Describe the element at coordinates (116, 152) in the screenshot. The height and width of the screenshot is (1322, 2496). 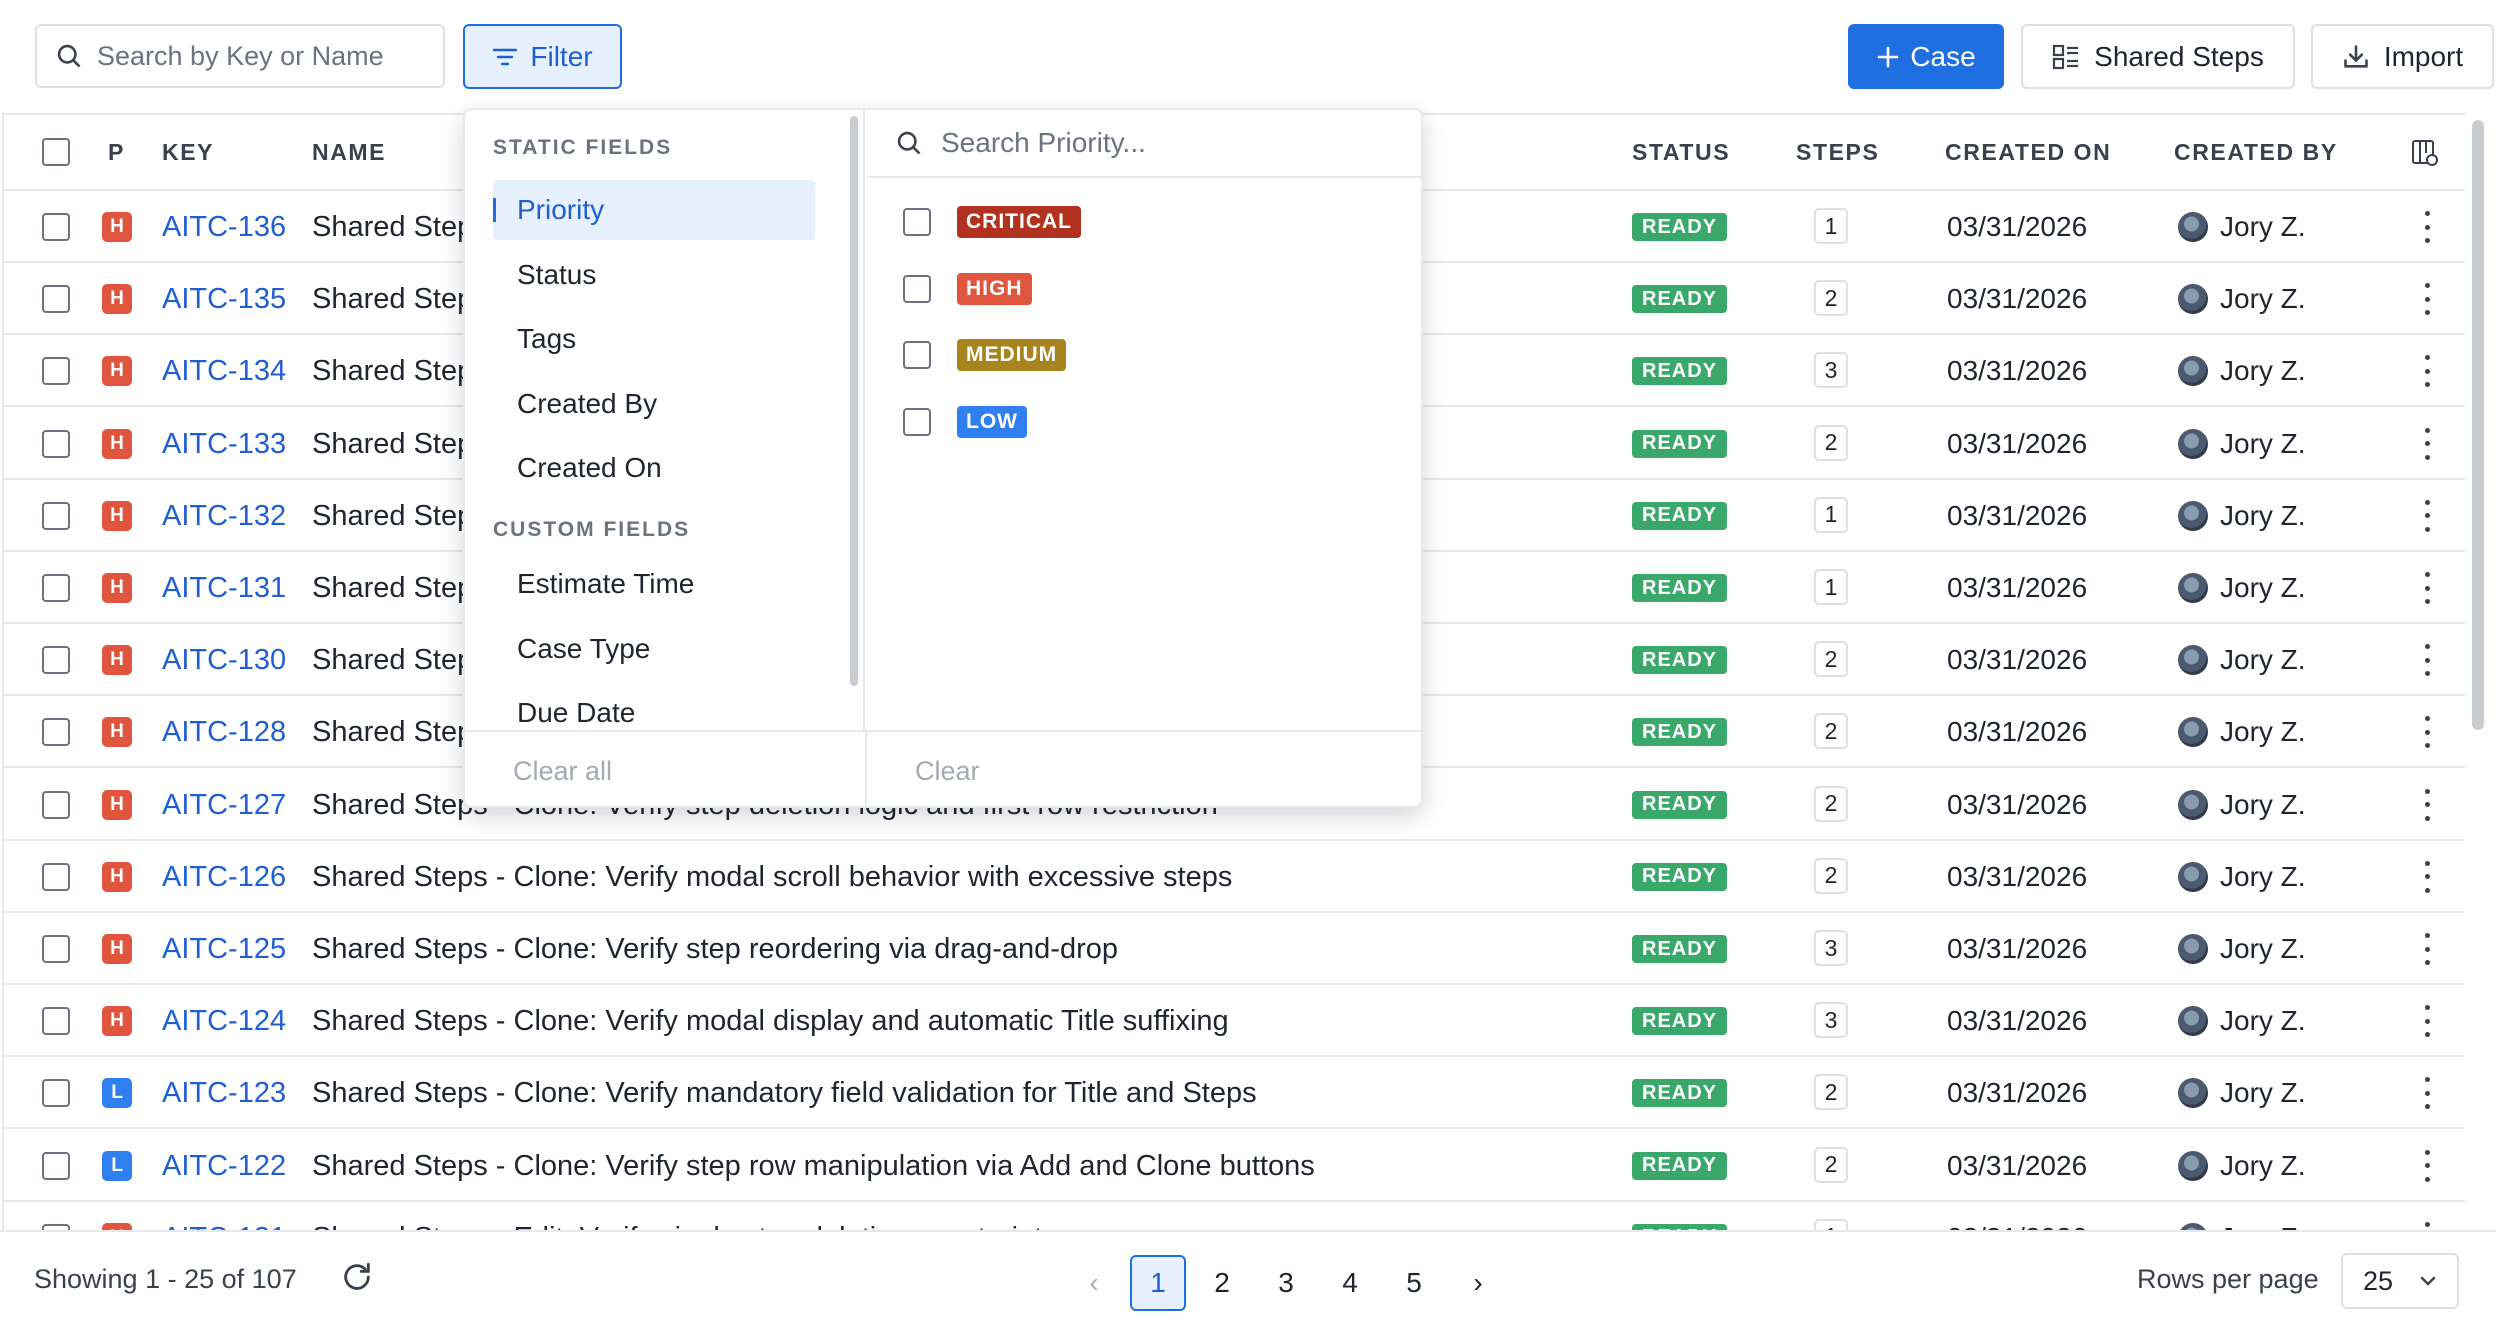
I see `header-priority: P` at that location.